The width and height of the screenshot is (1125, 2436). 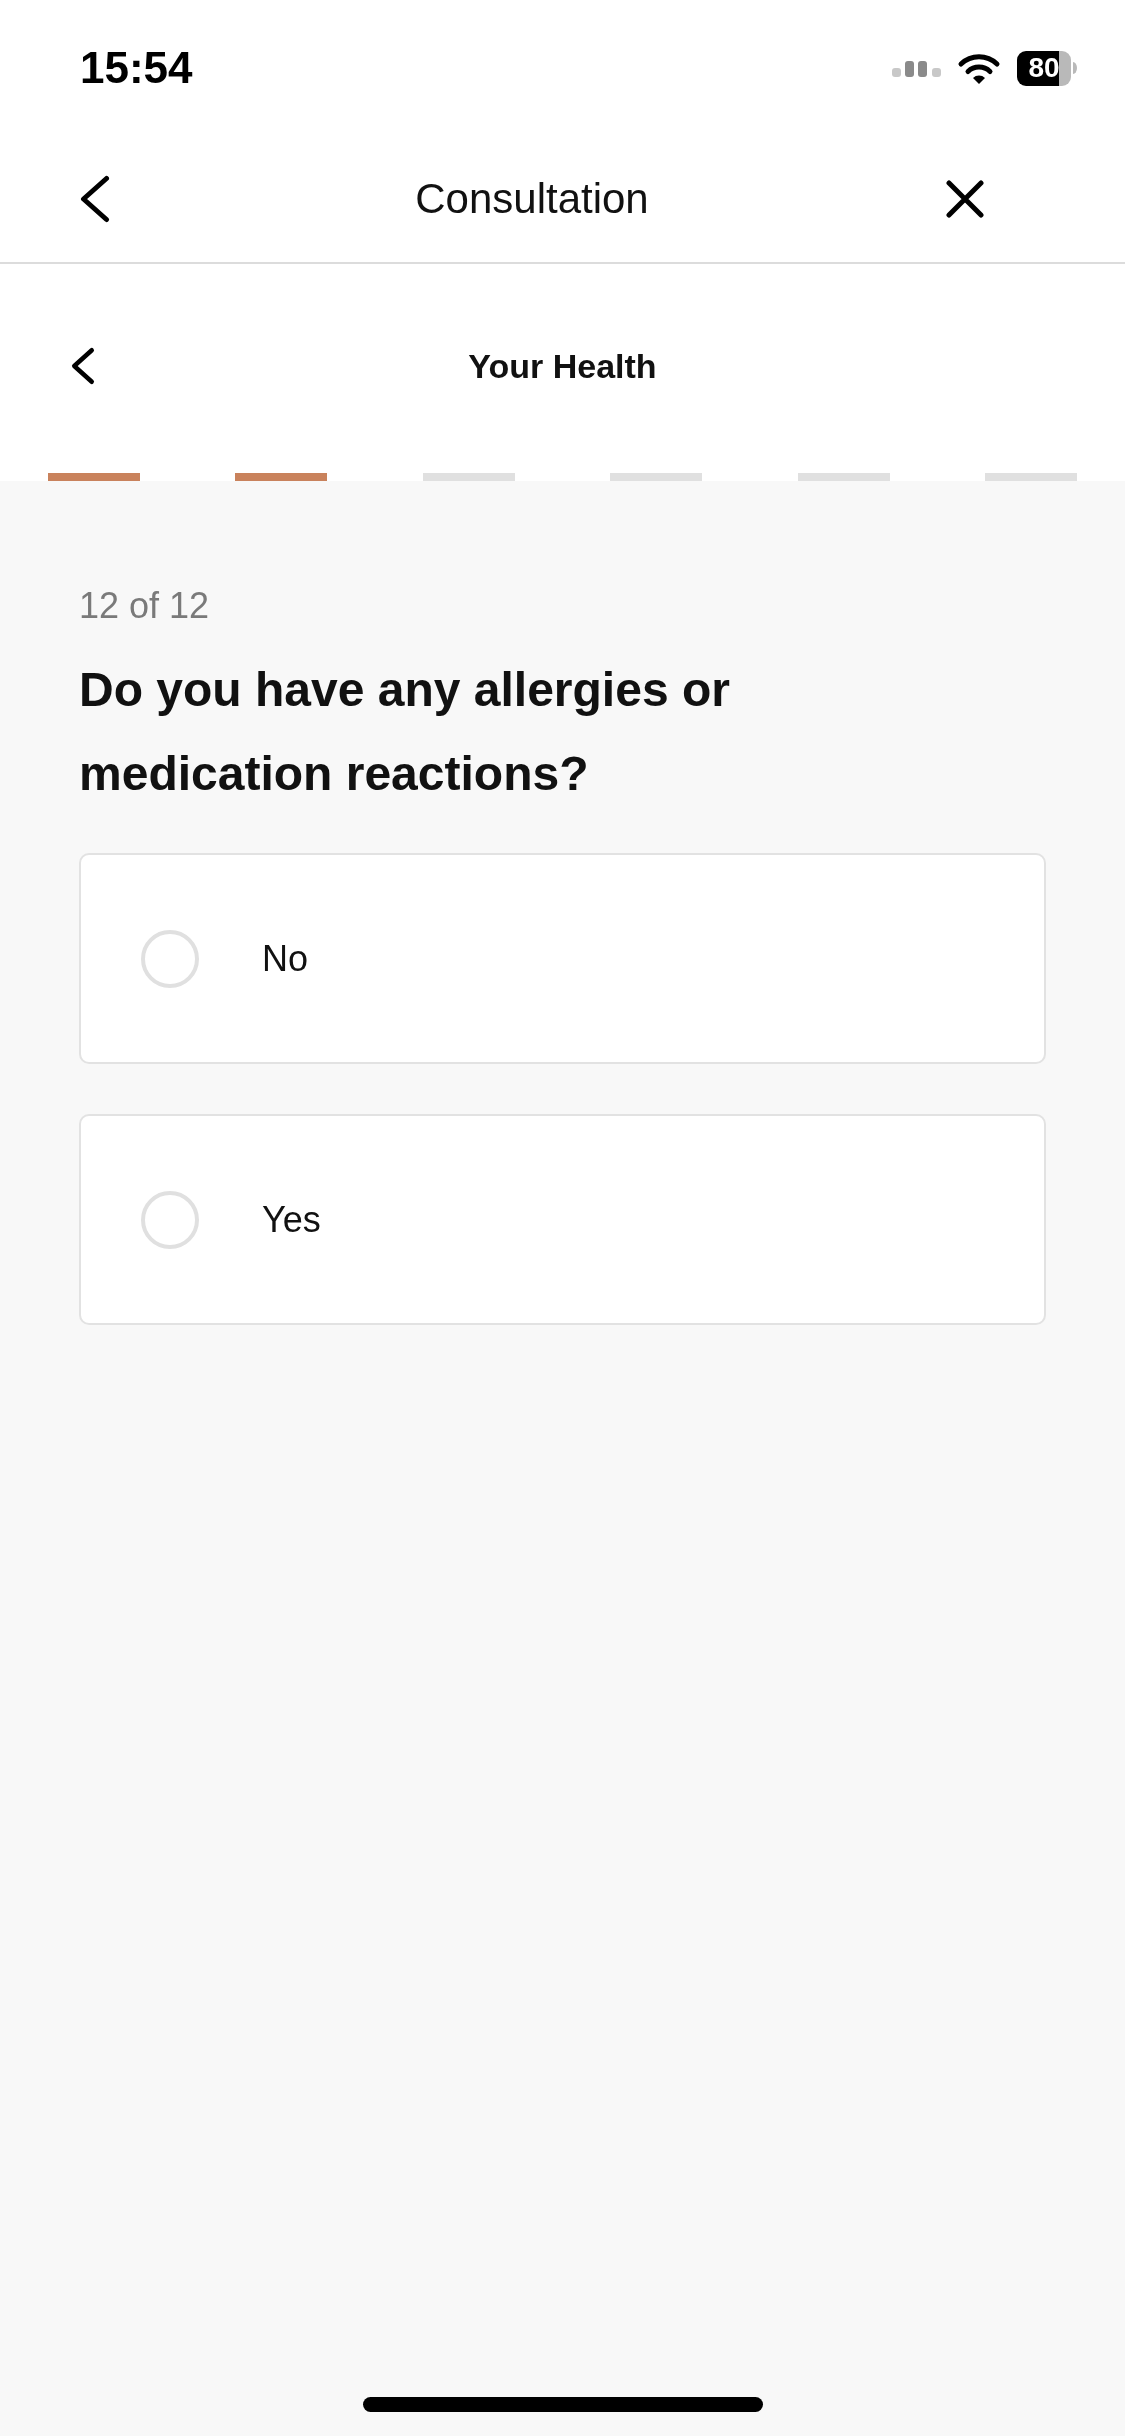 I want to click on signal-icon, so click(x=916, y=68).